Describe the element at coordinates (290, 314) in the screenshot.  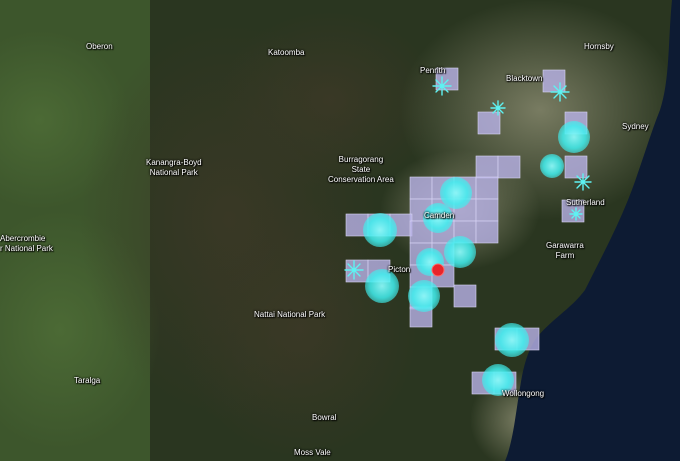
I see `place-label-nattai: Nattai National Park` at that location.